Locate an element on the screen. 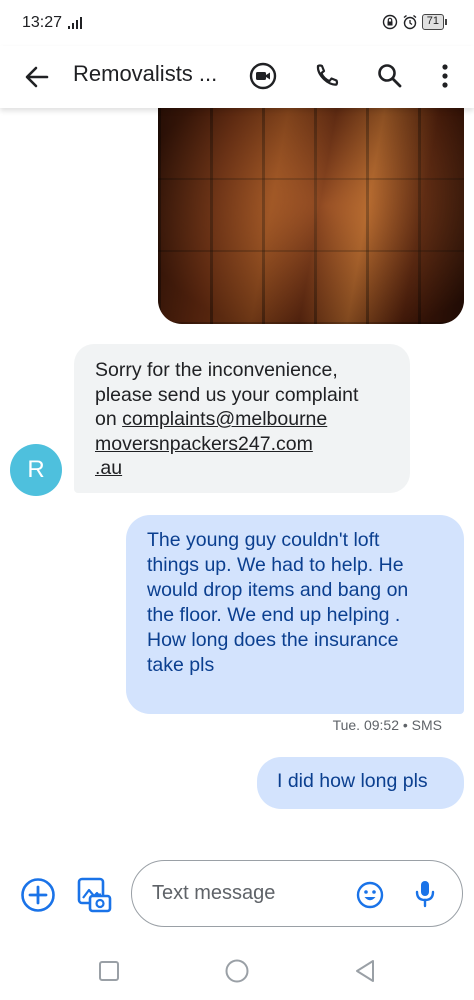 This screenshot has width=474, height=1000. message-text: on is located at coordinates (109, 419).